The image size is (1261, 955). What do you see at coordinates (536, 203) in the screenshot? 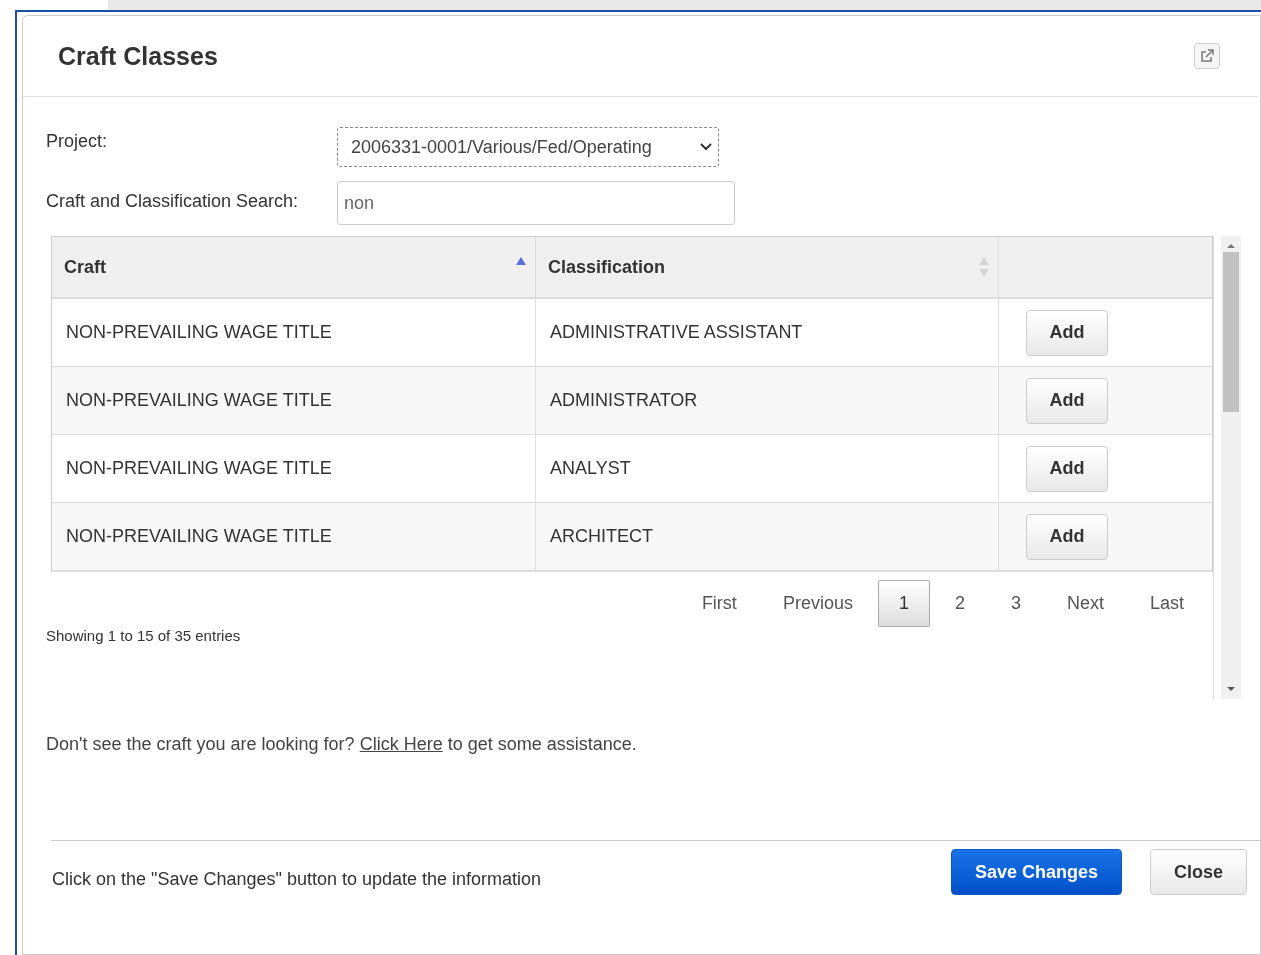
I see `search-field: non` at bounding box center [536, 203].